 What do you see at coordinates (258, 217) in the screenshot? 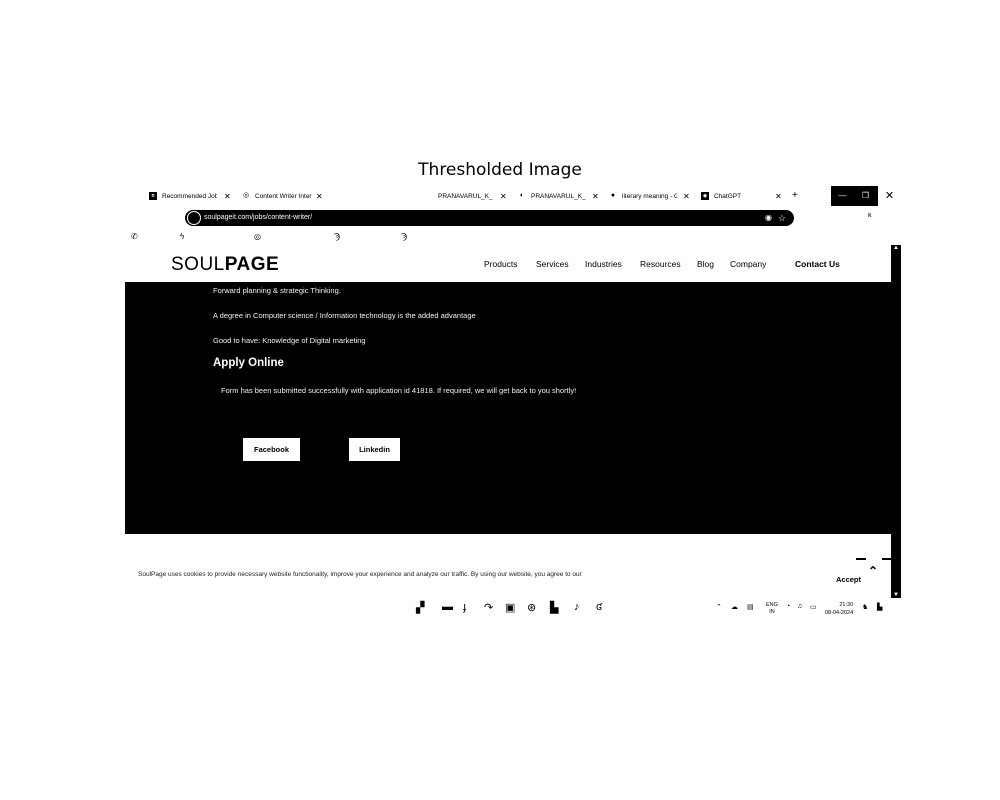
I see `url-text: soulpageit.com/jobs/content-writer/` at bounding box center [258, 217].